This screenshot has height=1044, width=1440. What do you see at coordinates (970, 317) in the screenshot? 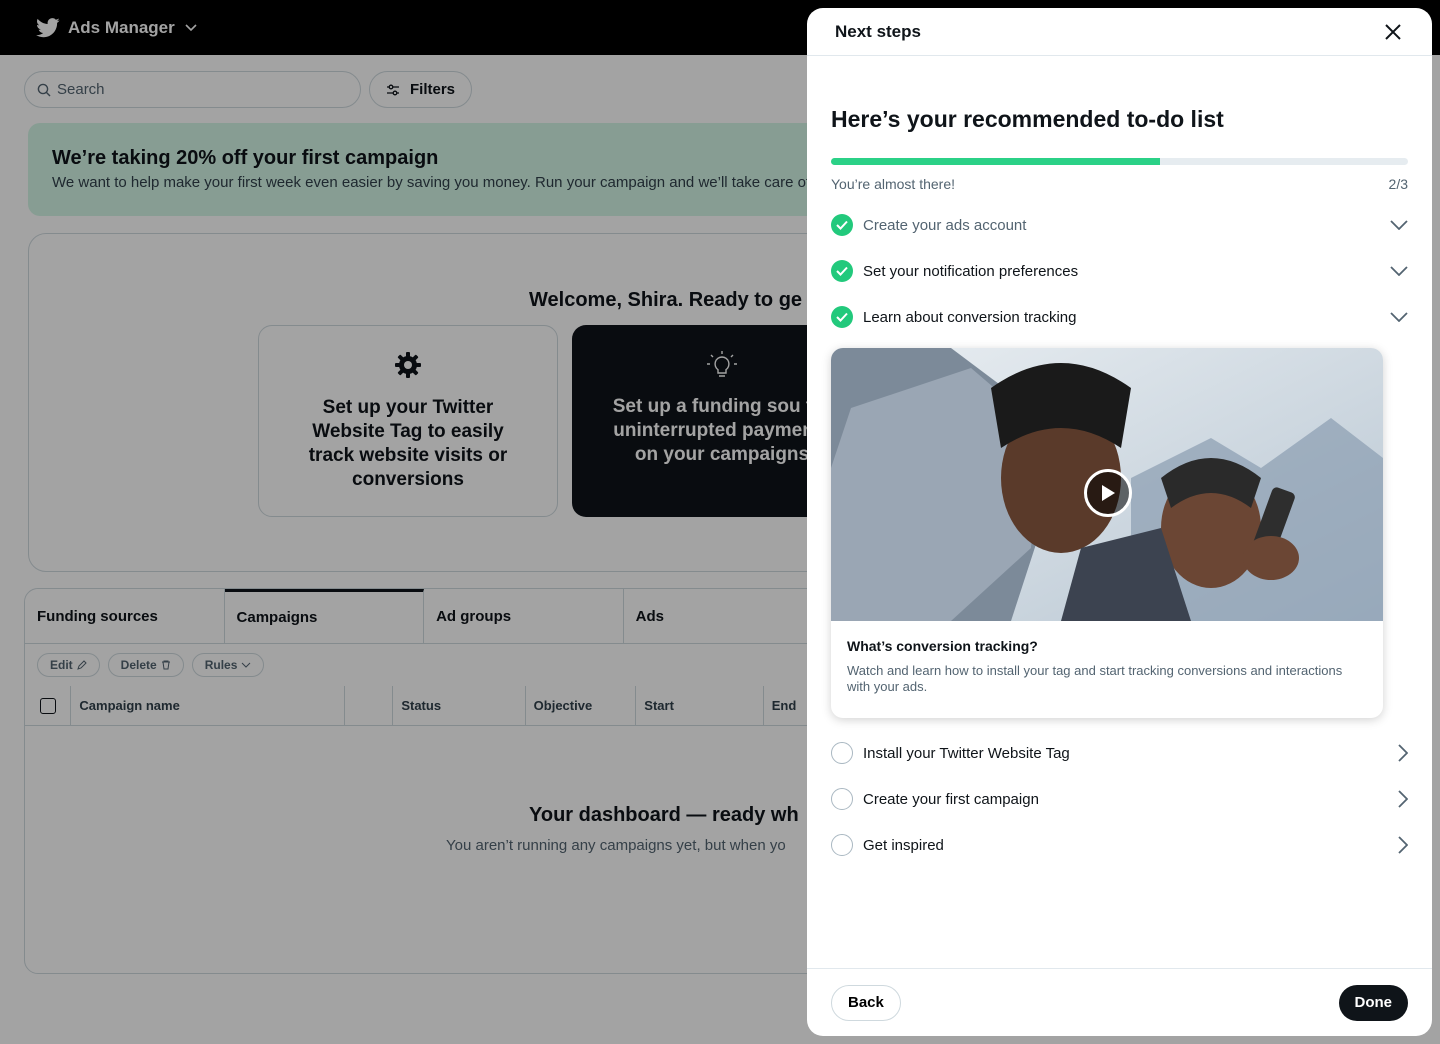
I see `todo-item-label: Learn about conversion tracking` at bounding box center [970, 317].